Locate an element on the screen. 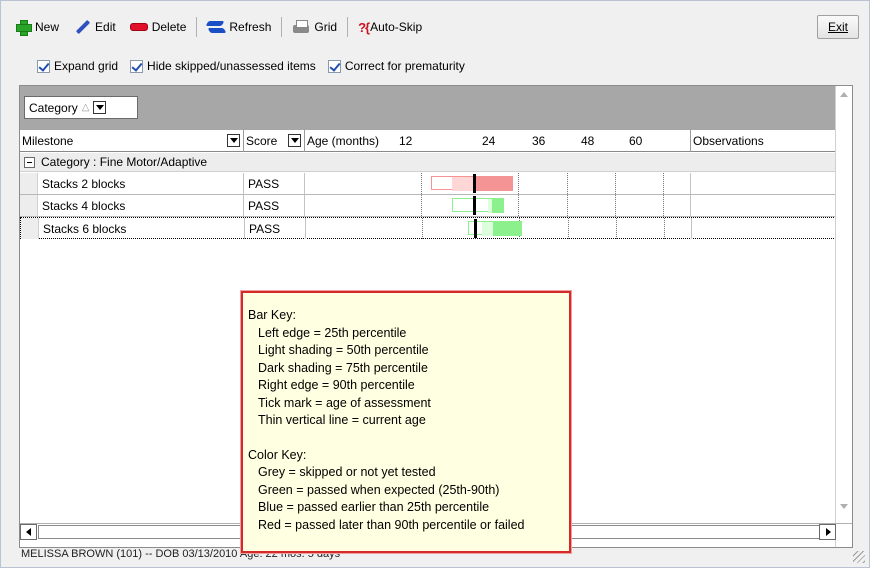  delete-label: Delete is located at coordinates (169, 27).